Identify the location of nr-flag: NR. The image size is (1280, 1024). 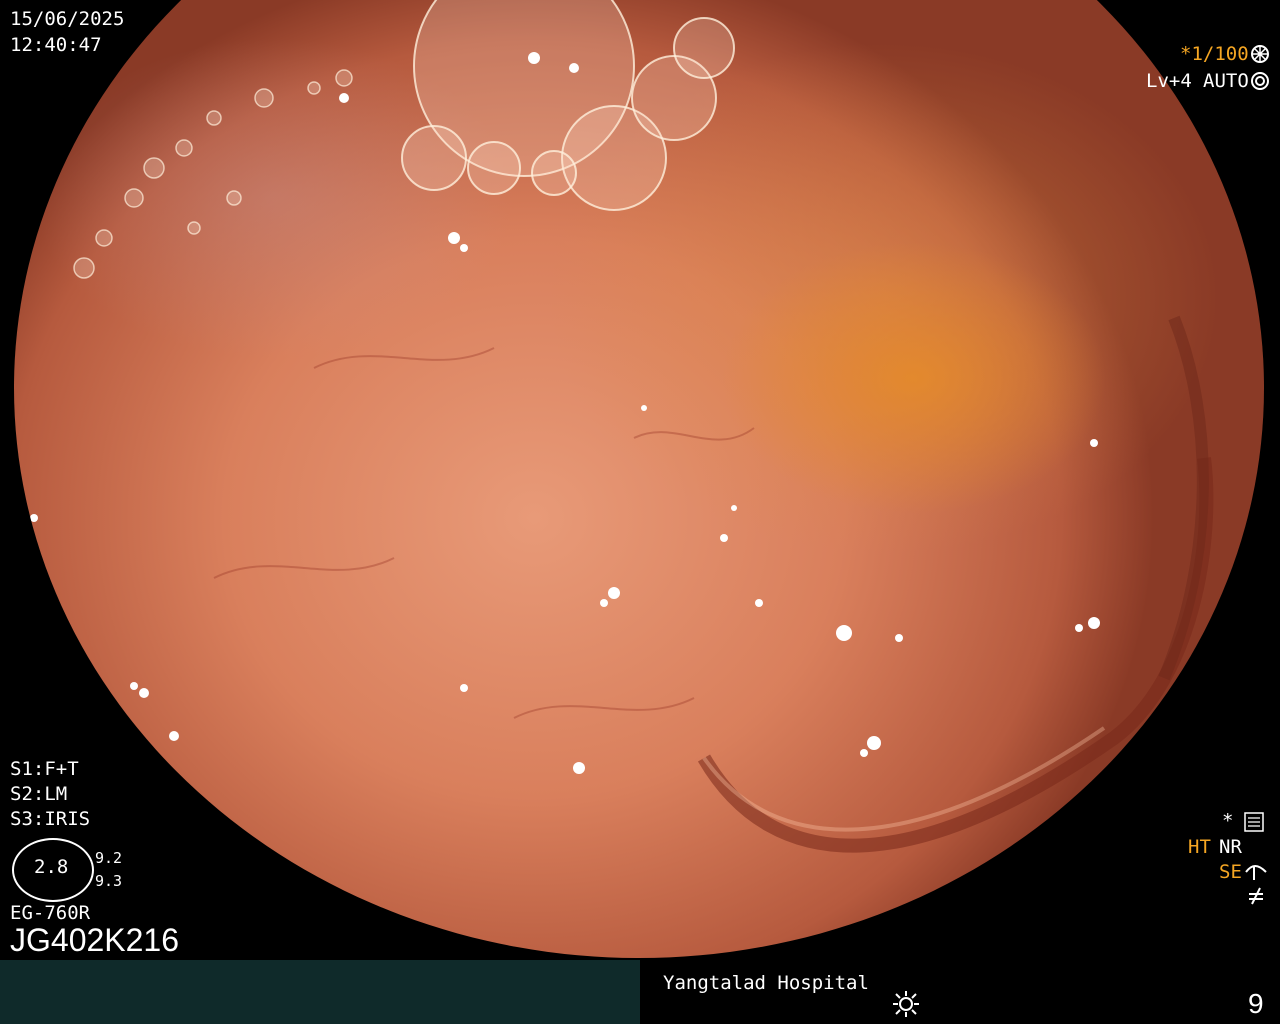
(1230, 847).